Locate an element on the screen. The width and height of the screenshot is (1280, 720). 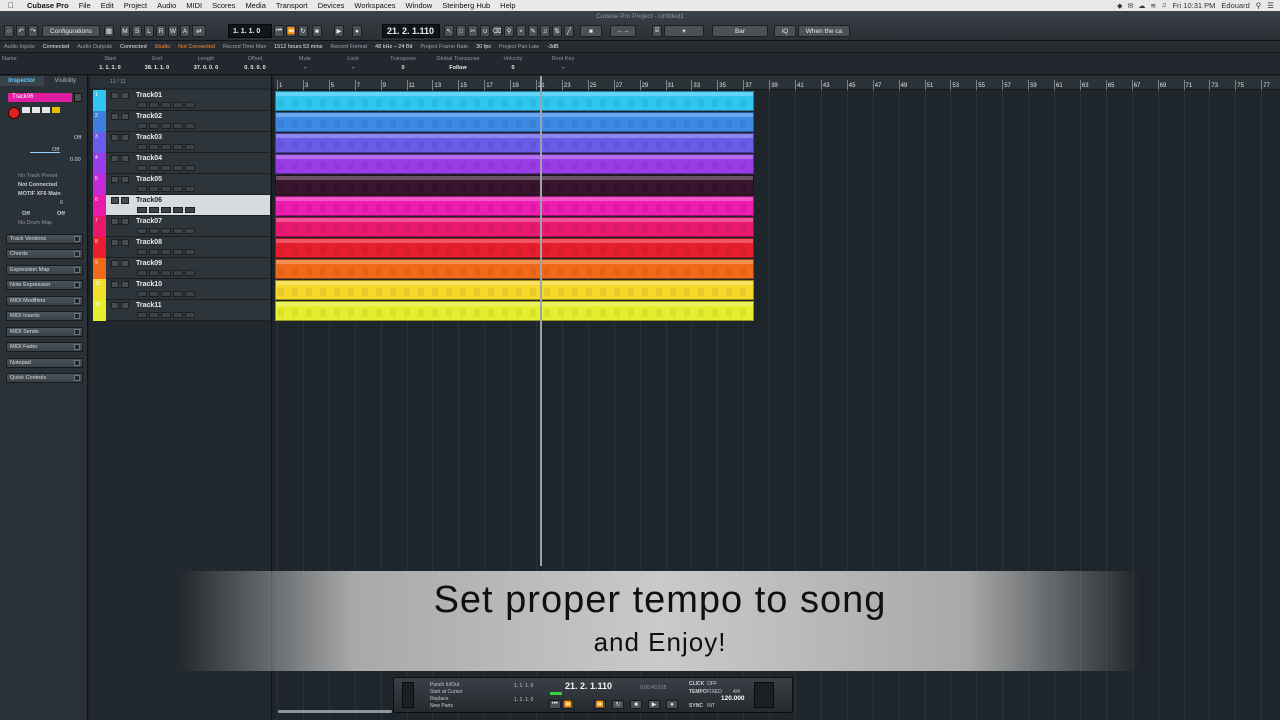
start-at-cursor: Start at Cursor is located at coordinates (446, 692).